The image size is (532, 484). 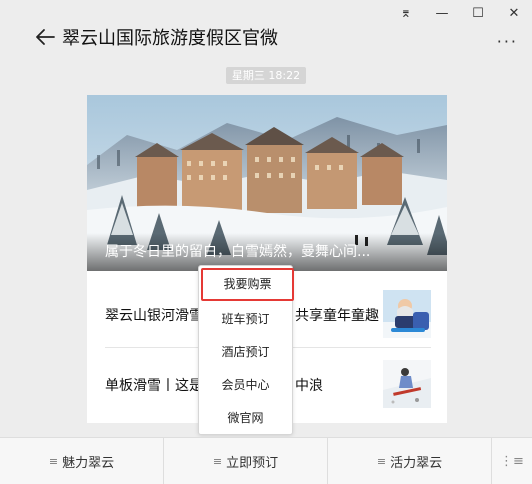 I want to click on article-title-part: 共享童年童趣, so click(x=337, y=316).